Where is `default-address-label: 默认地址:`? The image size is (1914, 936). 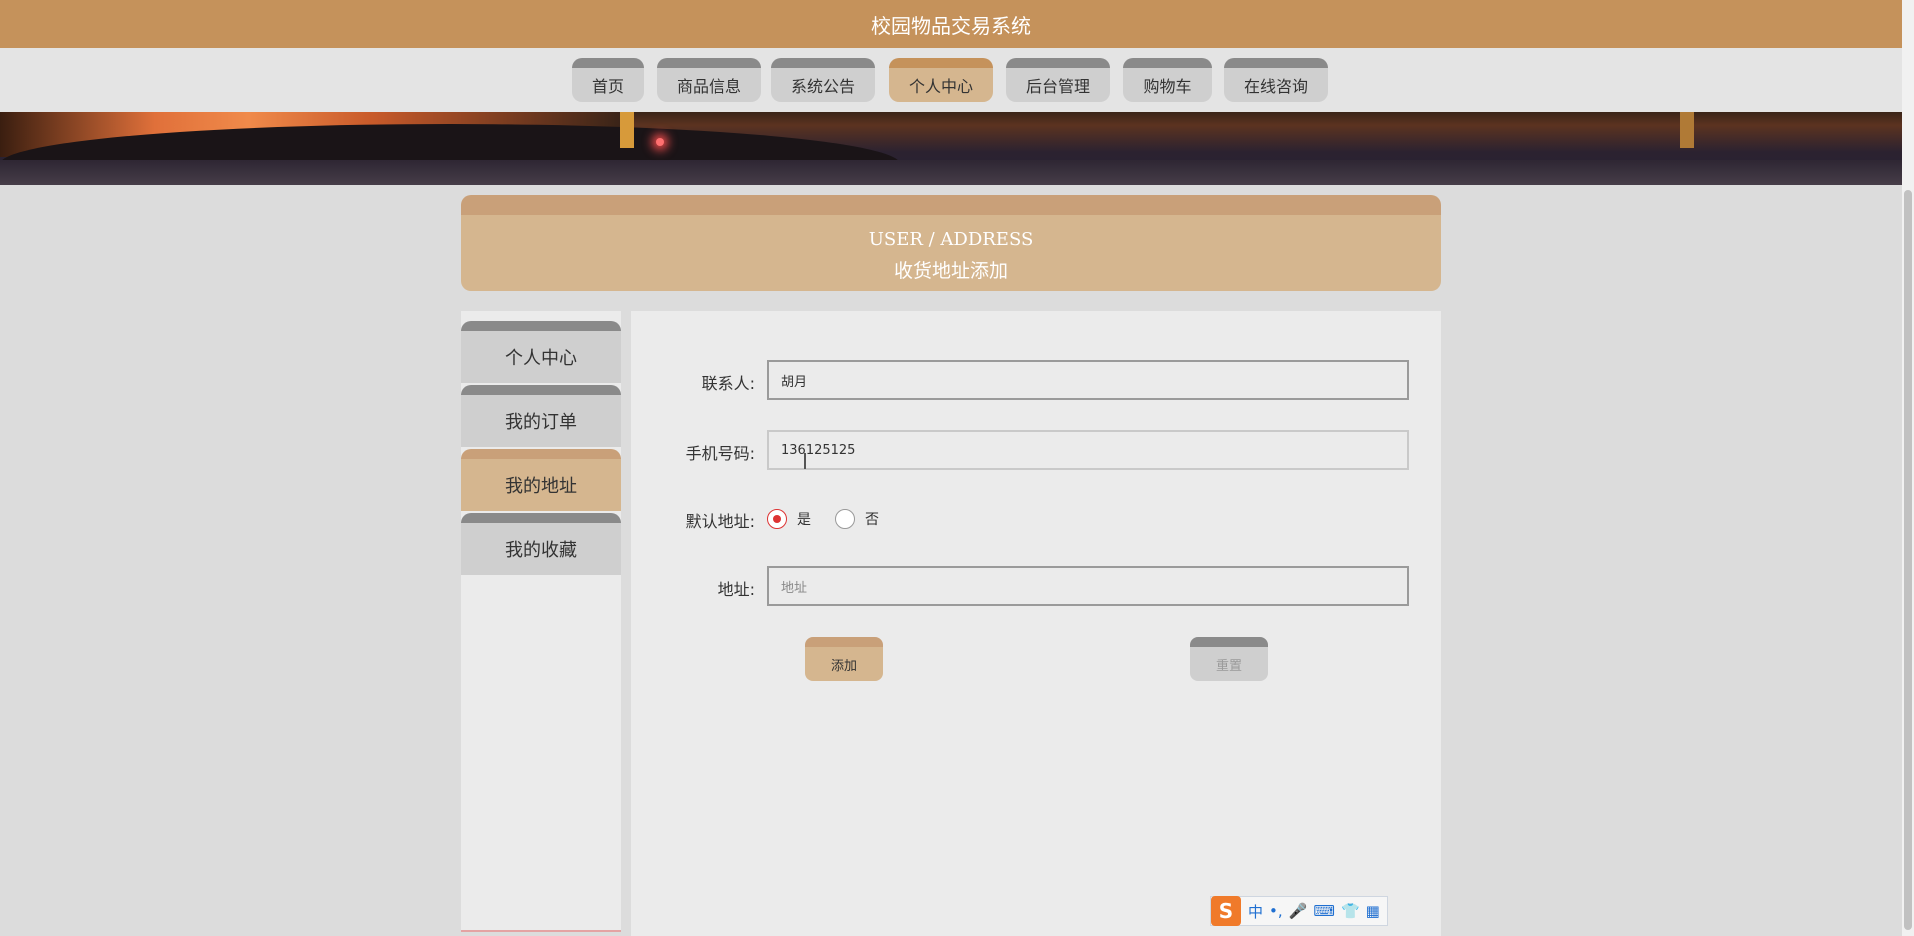 default-address-label: 默认地址: is located at coordinates (720, 521).